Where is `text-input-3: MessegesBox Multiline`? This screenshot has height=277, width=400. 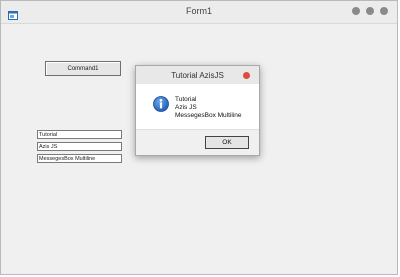
text-input-3: MessegesBox Multiline is located at coordinates (79, 158).